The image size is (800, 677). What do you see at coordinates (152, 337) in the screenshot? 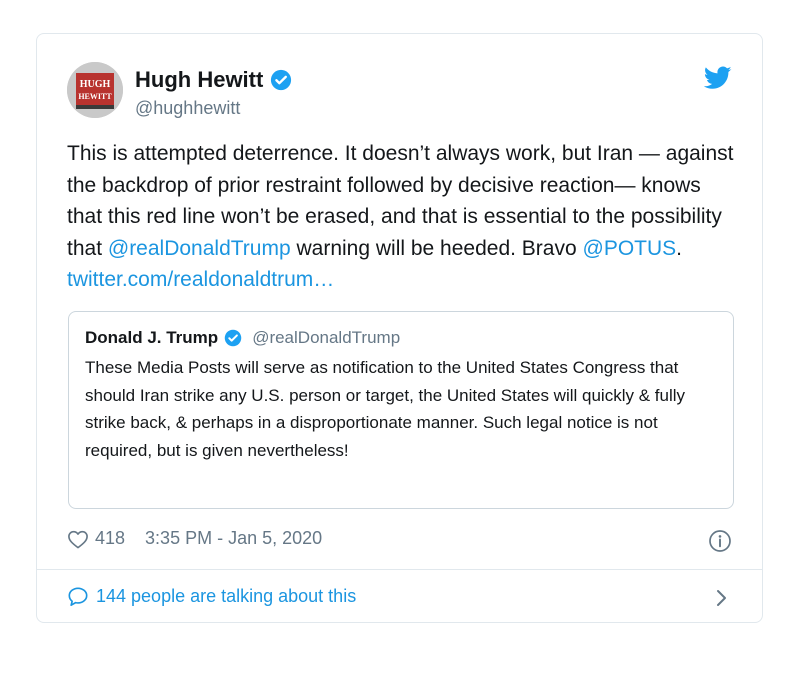
I see `quoted-author-name: Donald J. Trump` at bounding box center [152, 337].